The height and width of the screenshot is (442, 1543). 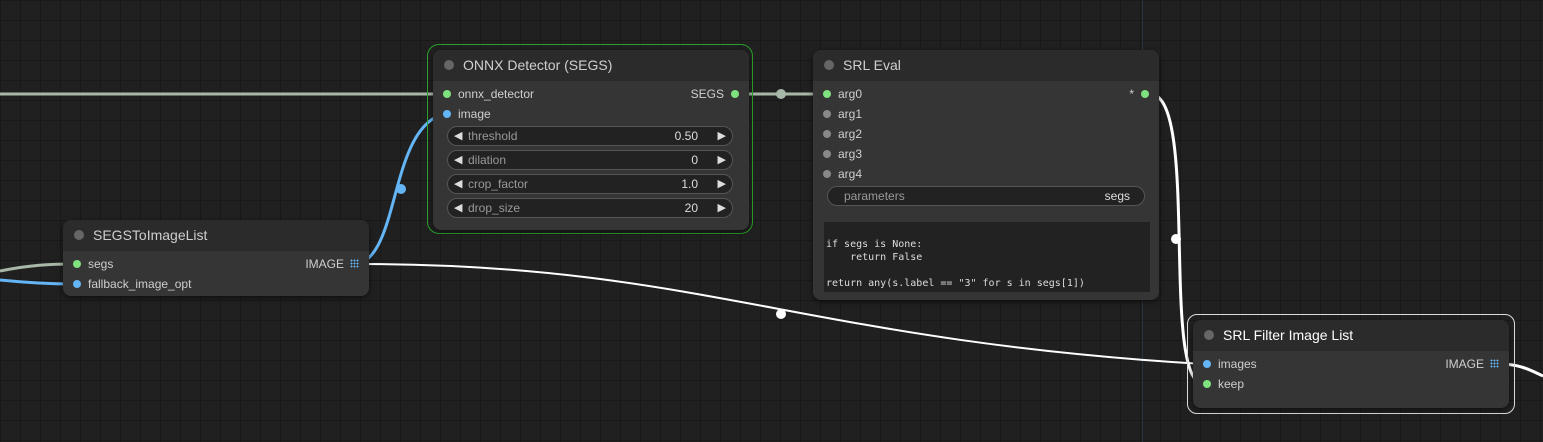 I want to click on output-any: *, so click(x=1141, y=94).